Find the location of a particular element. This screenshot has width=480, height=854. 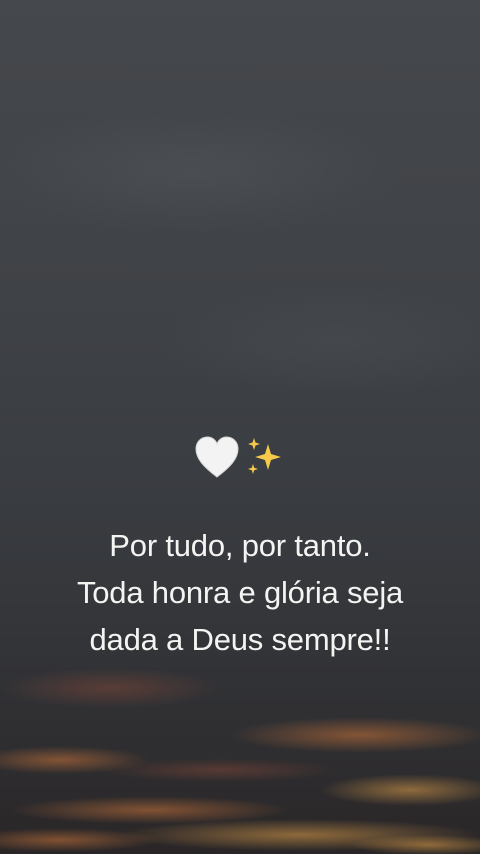

sparkles-icon is located at coordinates (265, 457).